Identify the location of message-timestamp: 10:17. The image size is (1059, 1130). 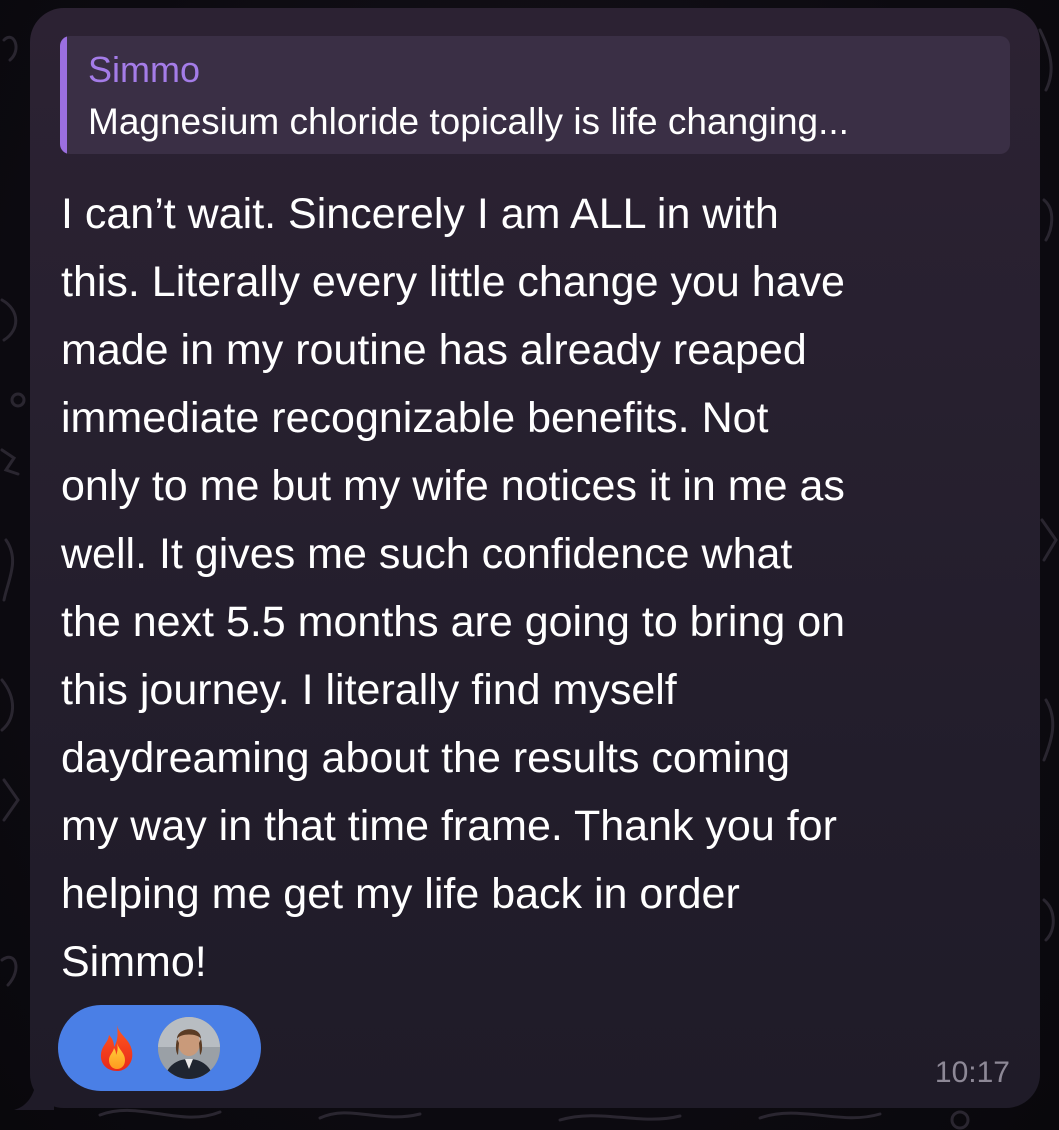
(972, 1072).